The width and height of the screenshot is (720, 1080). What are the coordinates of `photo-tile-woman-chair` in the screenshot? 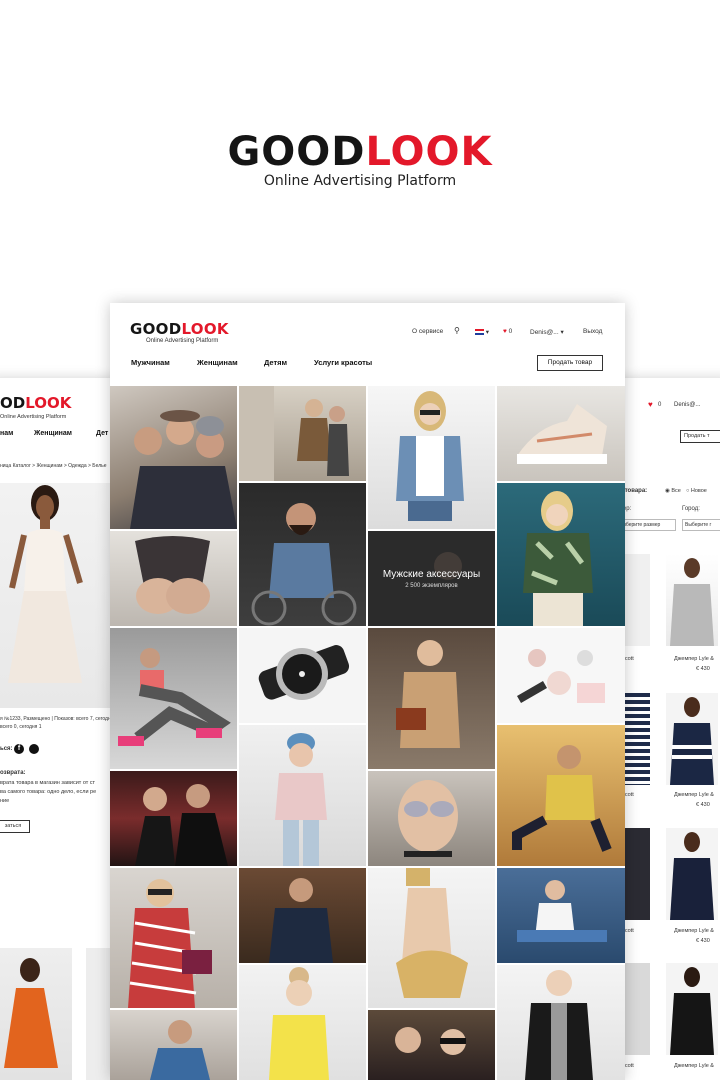 It's located at (561, 915).